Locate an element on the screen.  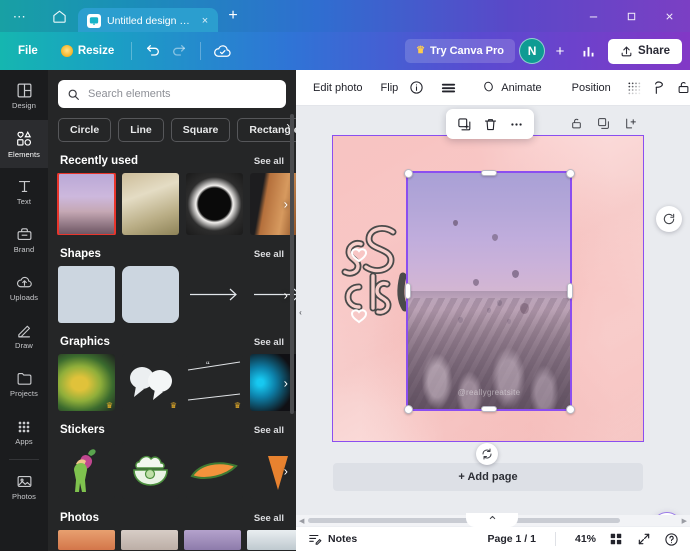
fullscreen-icon is located at coordinates (643, 539).